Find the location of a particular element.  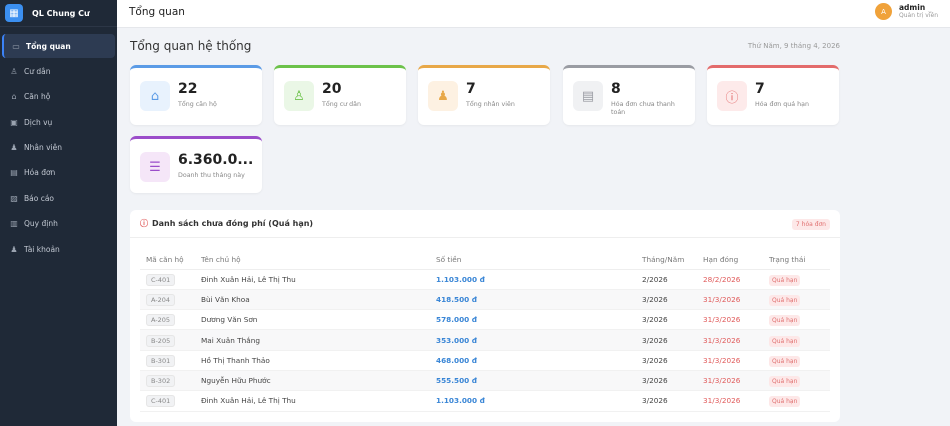

table-cell: 418.500 đ is located at coordinates (539, 300).